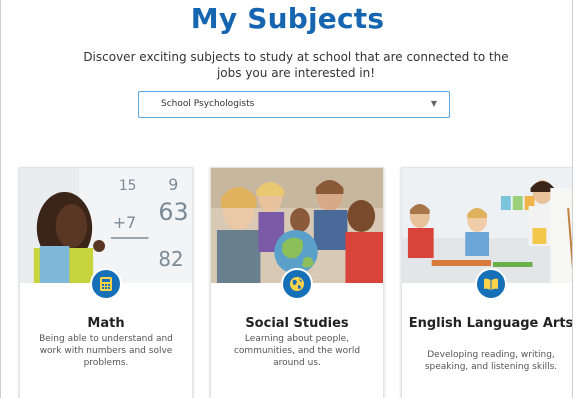 The image size is (584, 398). I want to click on english-language-arts-photo, so click(487, 225).